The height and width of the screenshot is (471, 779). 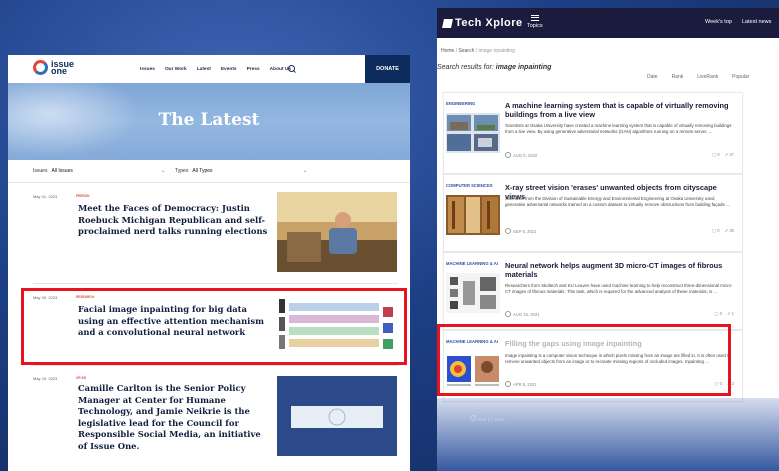 What do you see at coordinates (194, 171) in the screenshot?
I see `types-filter: Types All Types` at bounding box center [194, 171].